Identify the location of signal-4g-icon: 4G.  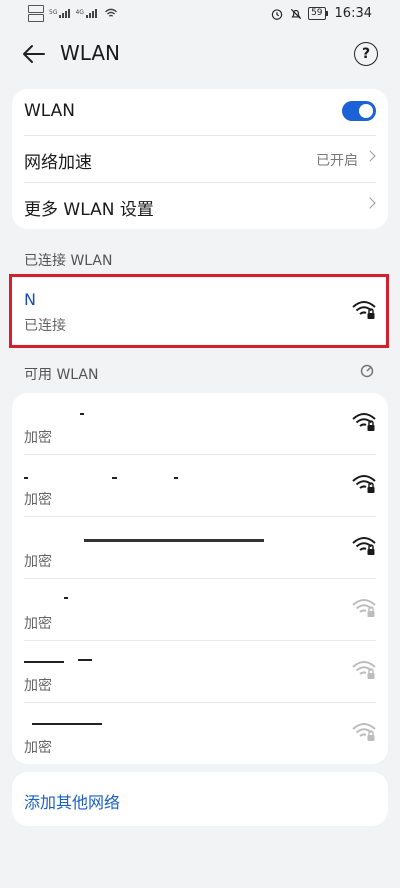
(86, 13).